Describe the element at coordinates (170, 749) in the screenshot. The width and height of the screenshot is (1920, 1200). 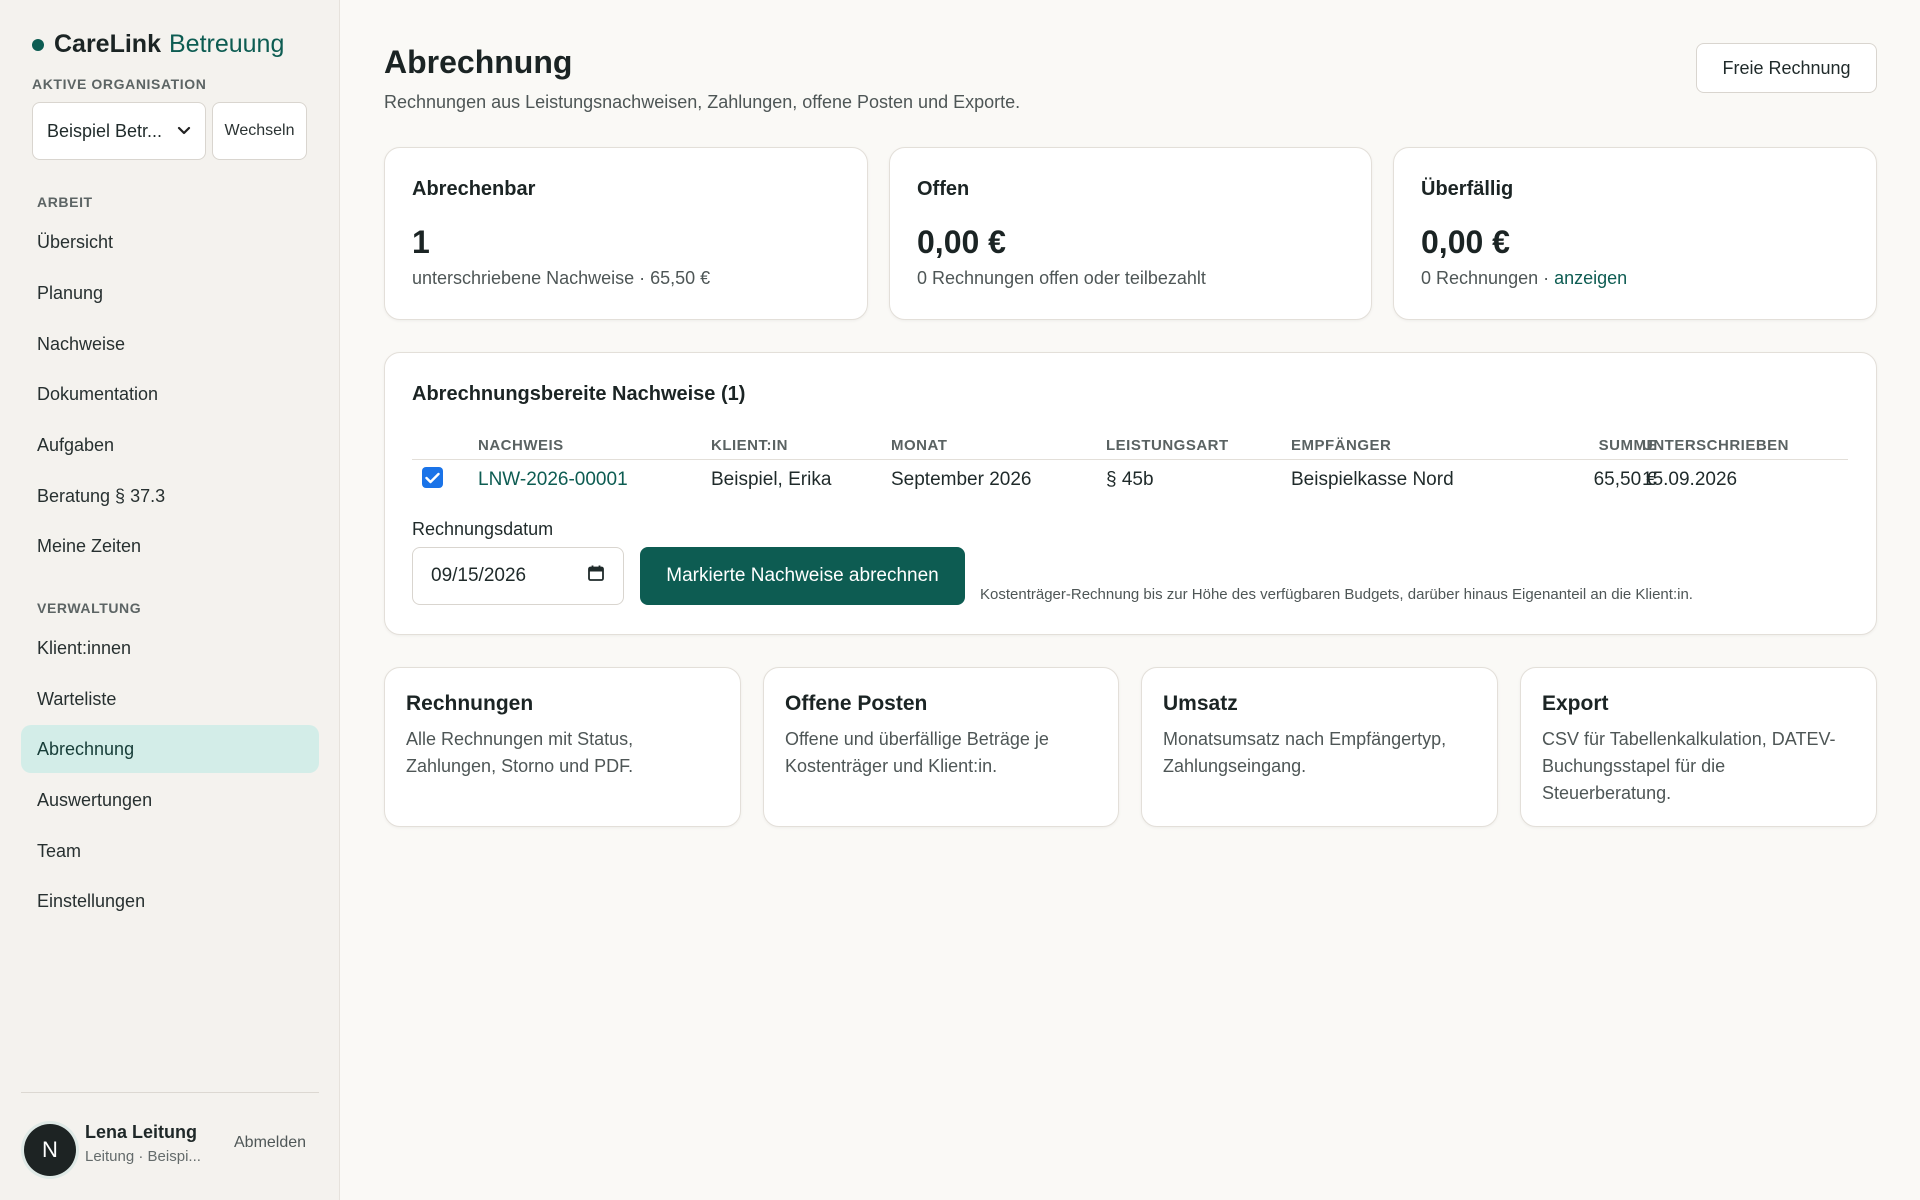
I see `sidebar-item-abrechnung: Abrechnung` at that location.